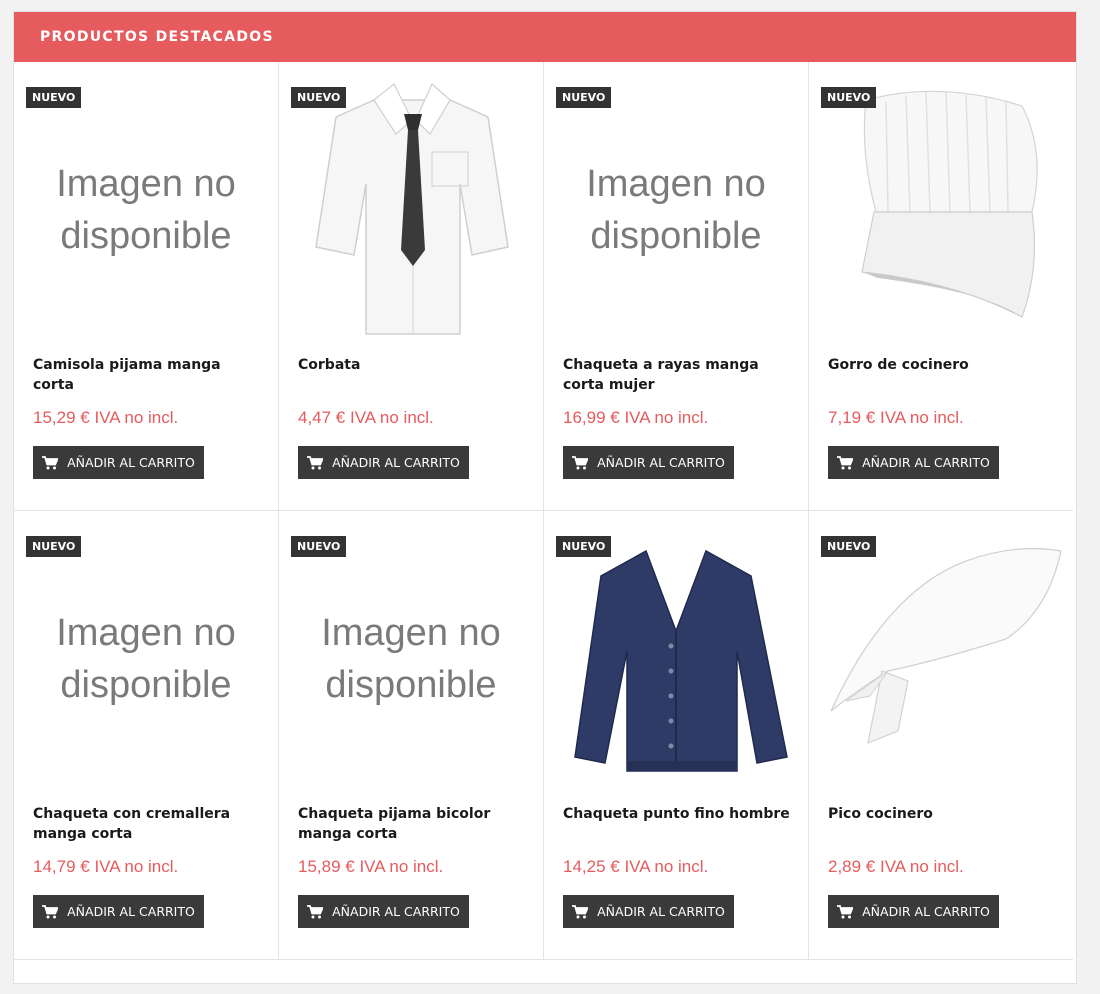 The height and width of the screenshot is (994, 1100). Describe the element at coordinates (414, 365) in the screenshot. I see `product-name: Corbata` at that location.